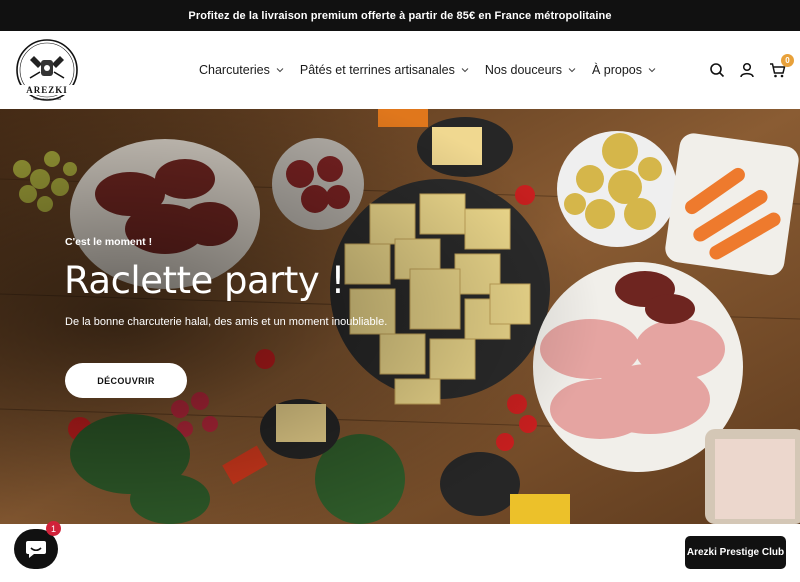 The image size is (800, 582). I want to click on logo-wordmark: AREZKI, so click(47, 90).